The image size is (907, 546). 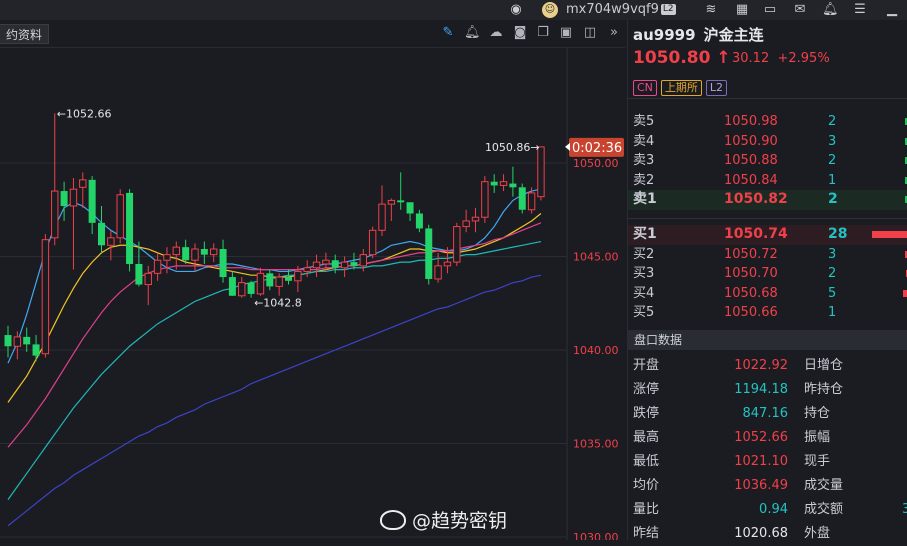 I want to click on bid-row-2: 买2 1050.72 3, so click(x=767, y=255).